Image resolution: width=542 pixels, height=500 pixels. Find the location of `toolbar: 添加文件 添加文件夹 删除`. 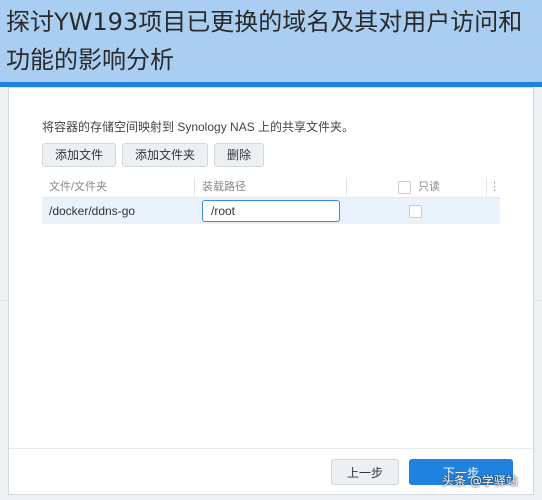

toolbar: 添加文件 添加文件夹 删除 is located at coordinates (153, 156).